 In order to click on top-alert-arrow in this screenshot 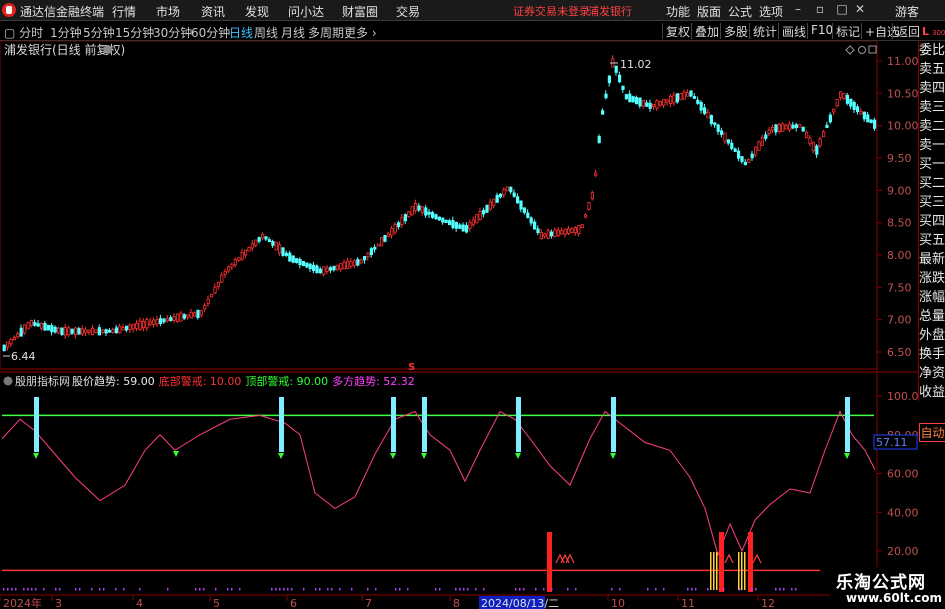, I will do `click(613, 456)`.